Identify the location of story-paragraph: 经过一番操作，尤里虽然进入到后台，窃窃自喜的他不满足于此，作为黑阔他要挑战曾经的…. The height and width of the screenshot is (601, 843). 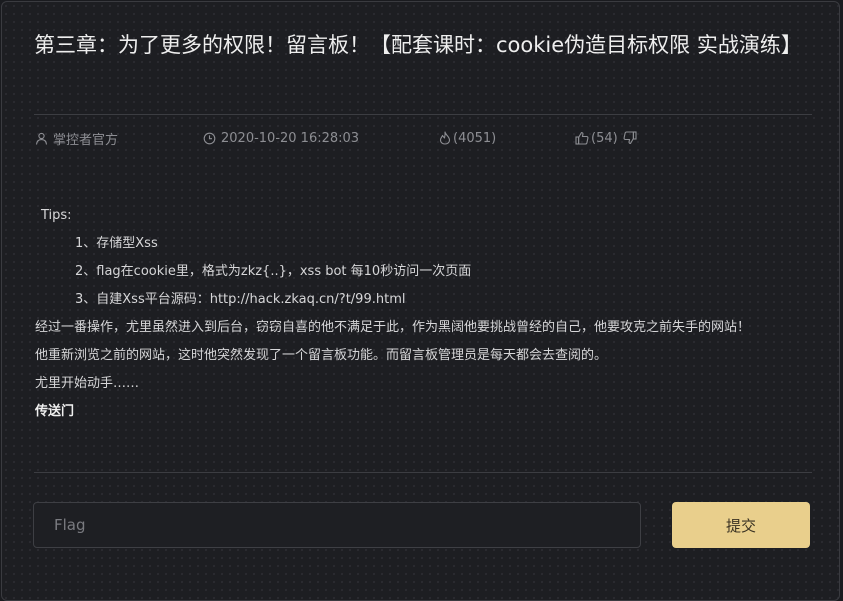
(393, 327).